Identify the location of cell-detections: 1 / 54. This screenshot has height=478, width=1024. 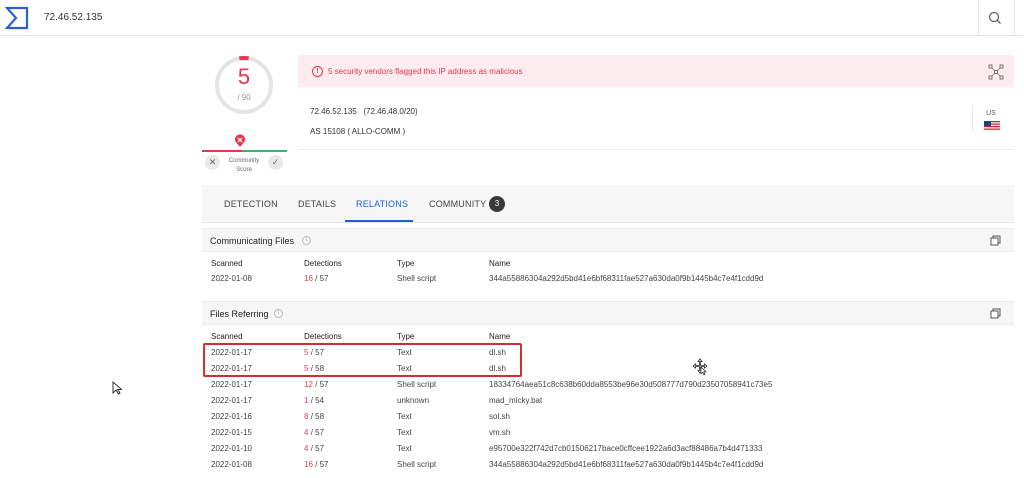
(314, 400).